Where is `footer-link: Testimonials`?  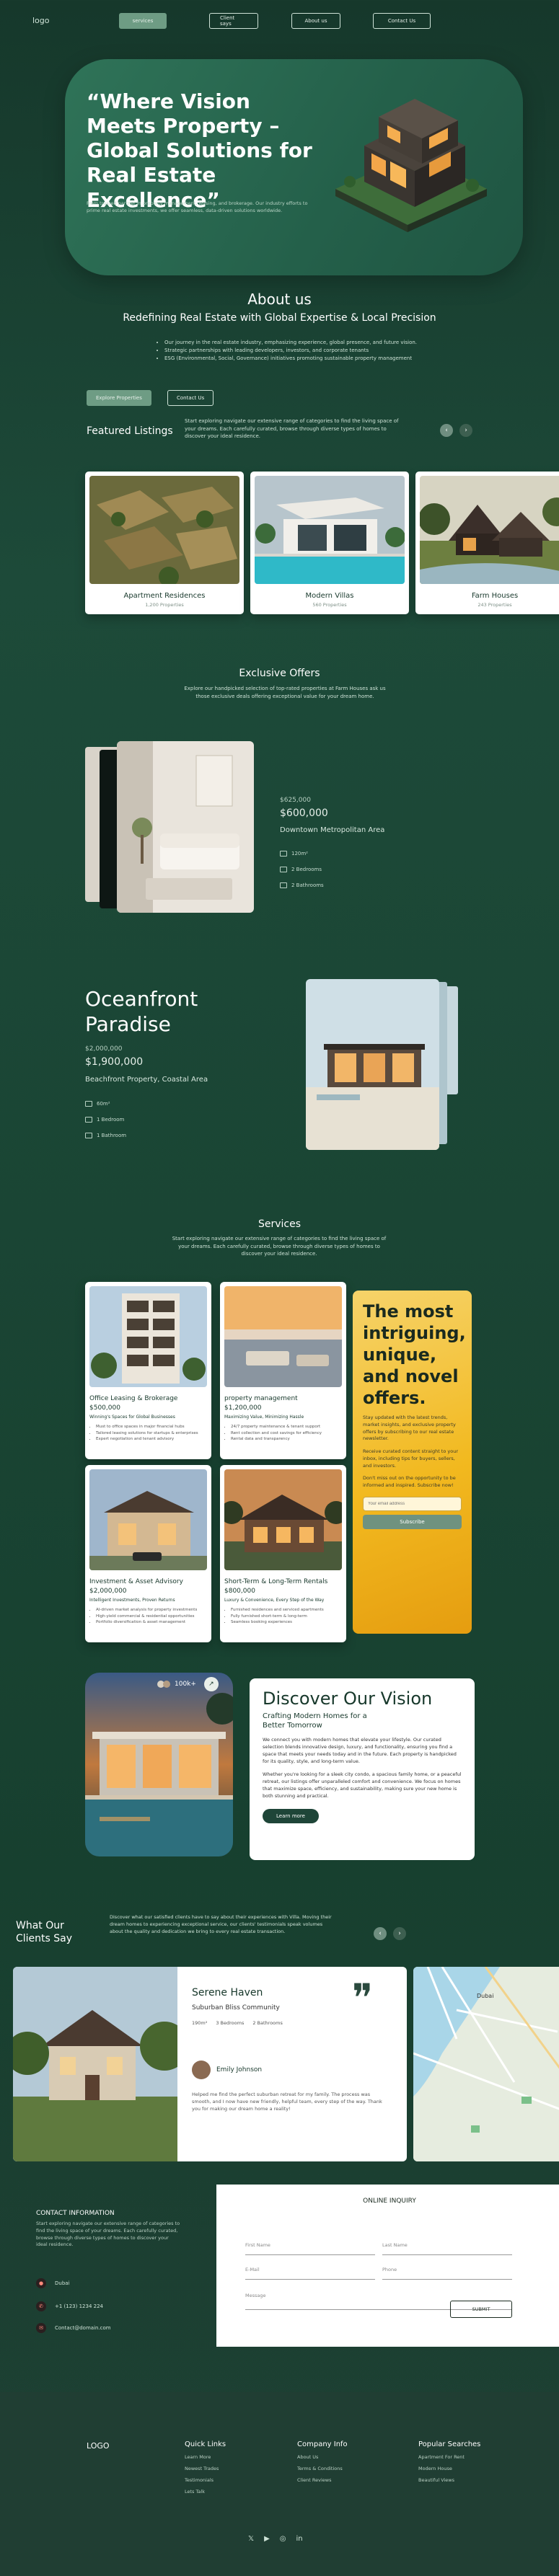 footer-link: Testimonials is located at coordinates (206, 2480).